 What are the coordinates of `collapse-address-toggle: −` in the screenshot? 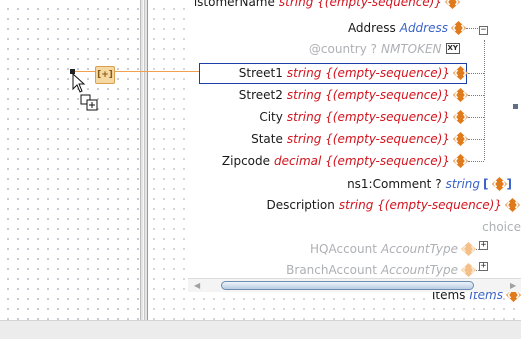 It's located at (483, 30).